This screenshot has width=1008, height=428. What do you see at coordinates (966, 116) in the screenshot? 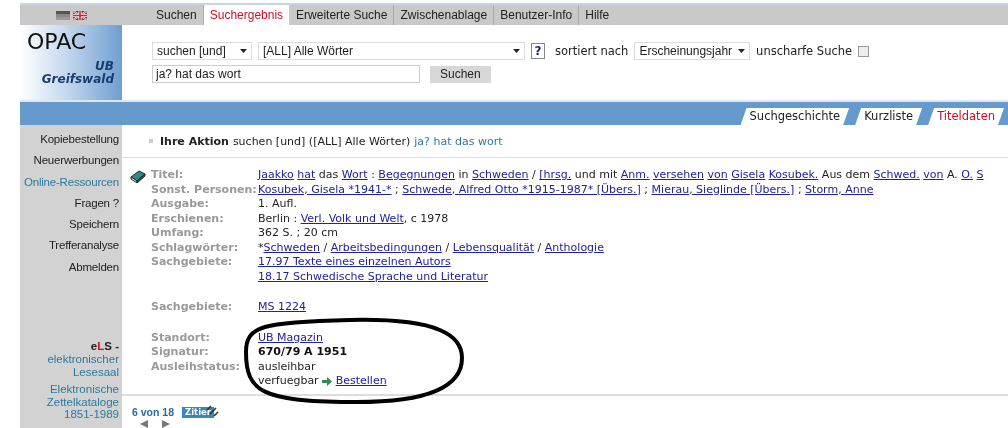
I see `view-tab: Titeldaten` at bounding box center [966, 116].